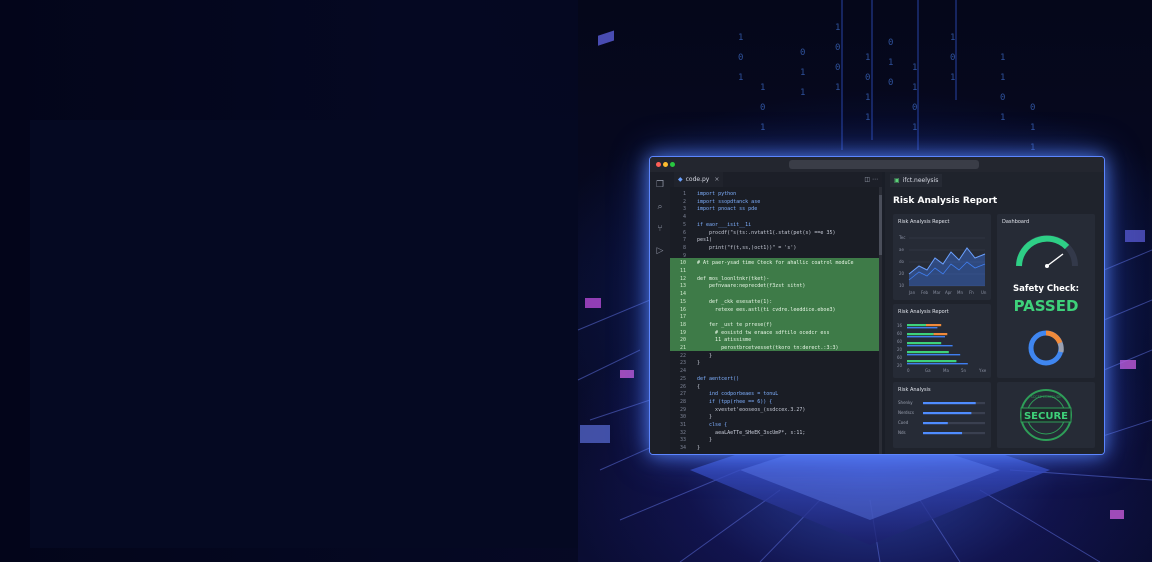  What do you see at coordinates (942, 265) in the screenshot?
I see `risk-line-chart: Tec ae do 20 10 Jan Feb Mar Apr Mn Fh Un` at bounding box center [942, 265].